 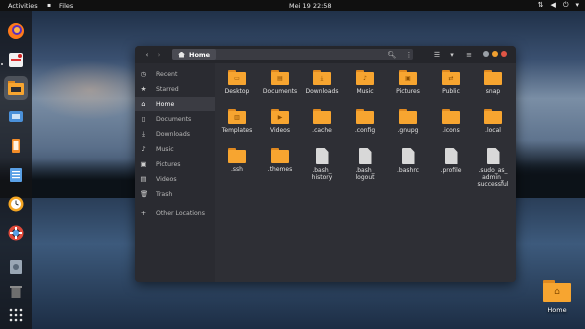 What do you see at coordinates (143, 164) in the screenshot?
I see `picture-icon: ▣` at bounding box center [143, 164].